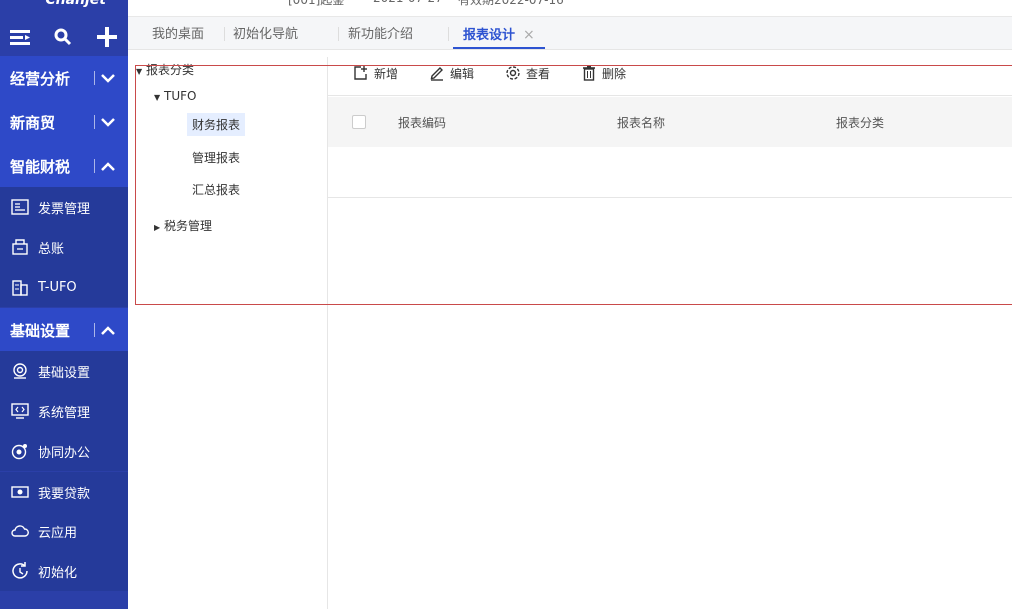  What do you see at coordinates (64, 571) in the screenshot?
I see `sidebar-item-init: 初始化` at bounding box center [64, 571].